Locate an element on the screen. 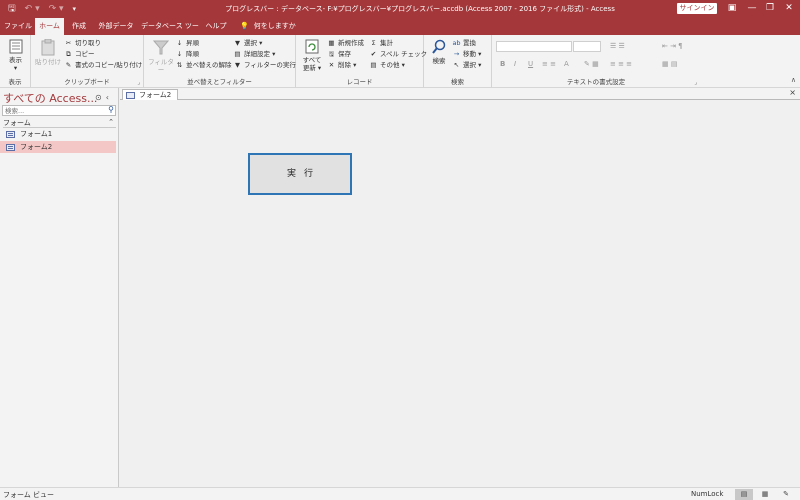  format-painter-button: ✎ 書式のコピー/貼り付け is located at coordinates (103, 65).